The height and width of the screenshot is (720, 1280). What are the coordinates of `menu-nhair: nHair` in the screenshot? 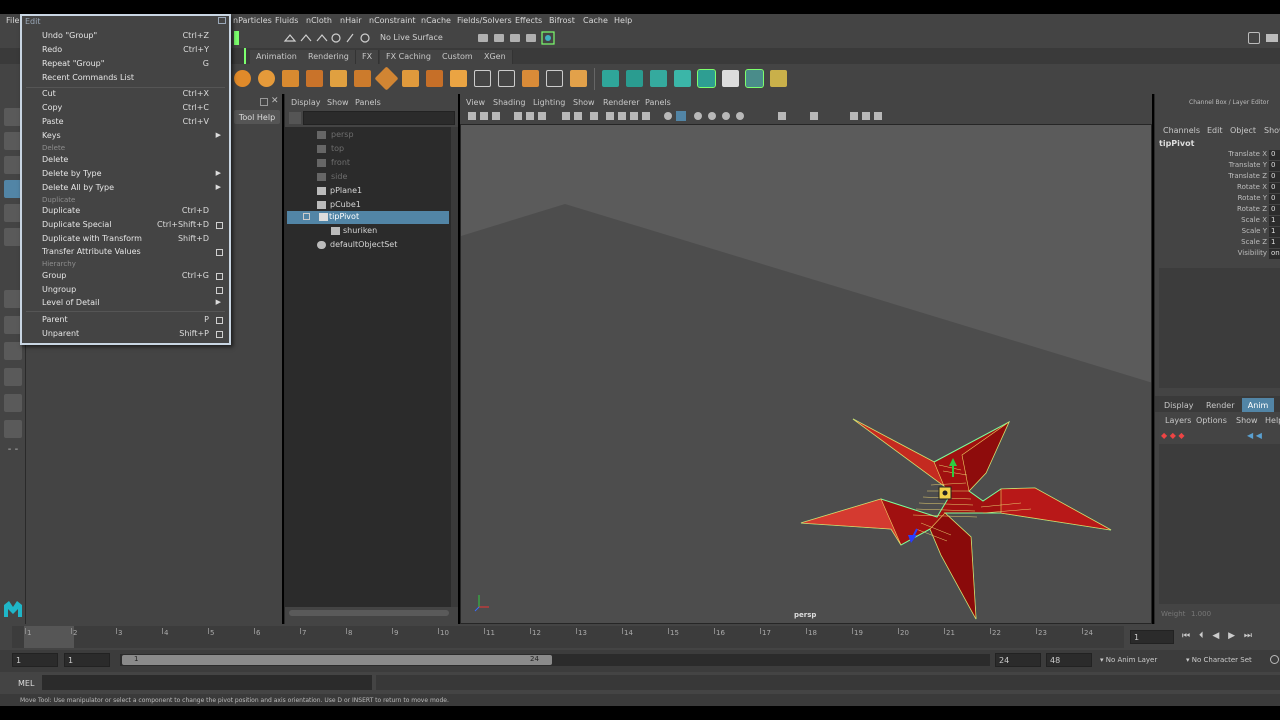 It's located at (351, 20).